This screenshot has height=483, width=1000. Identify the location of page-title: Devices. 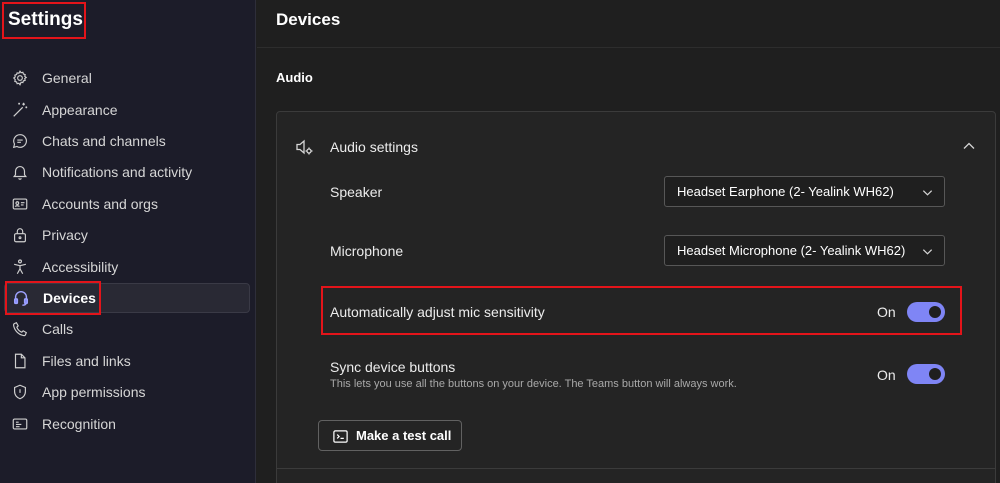
(308, 19).